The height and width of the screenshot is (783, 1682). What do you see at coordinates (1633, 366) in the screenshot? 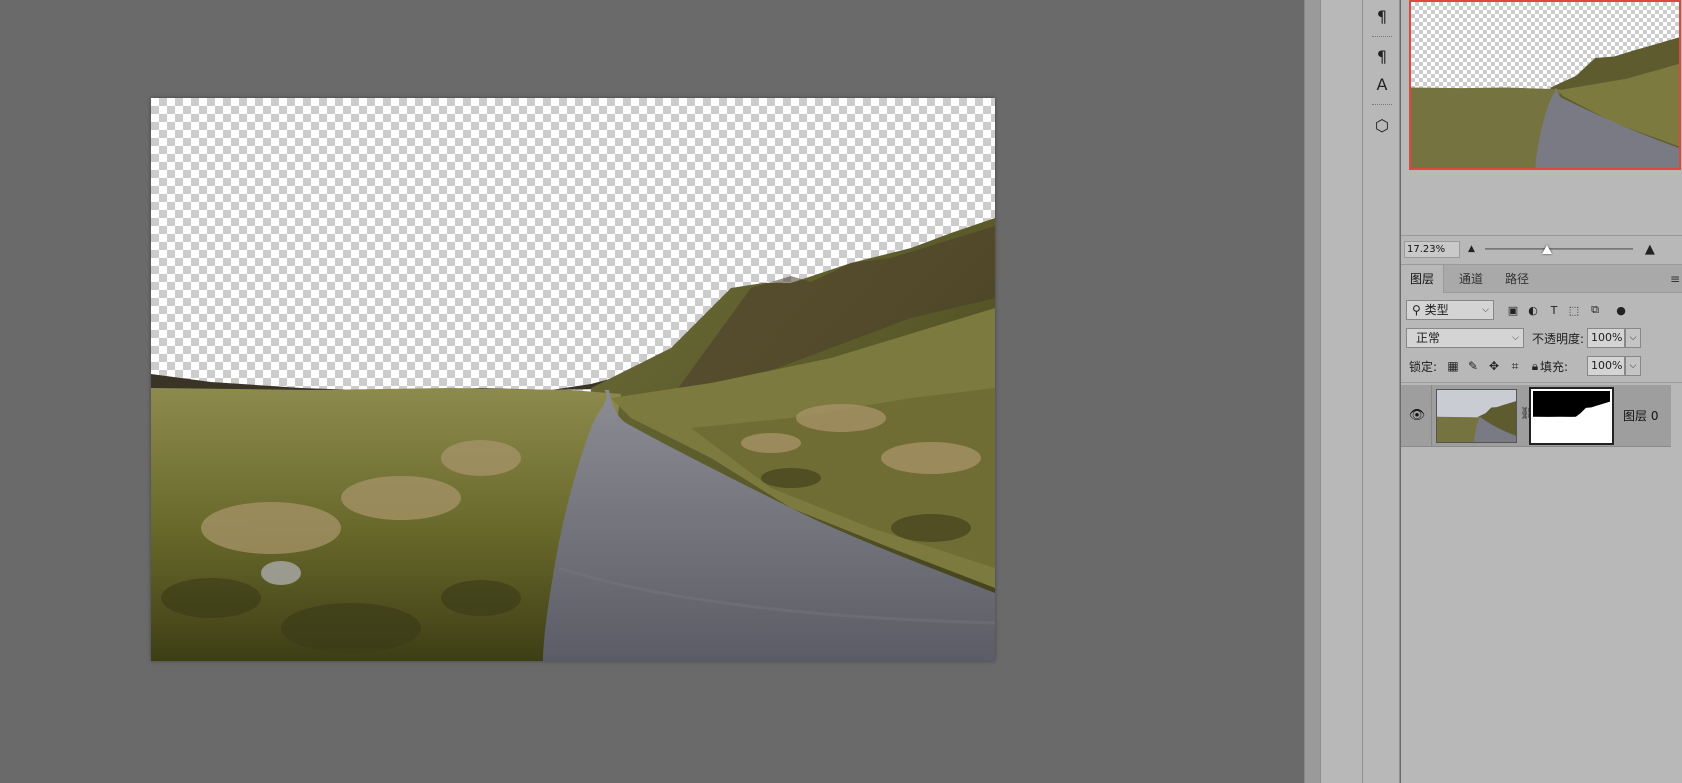
I see `fill-dropdown: ⌵` at bounding box center [1633, 366].